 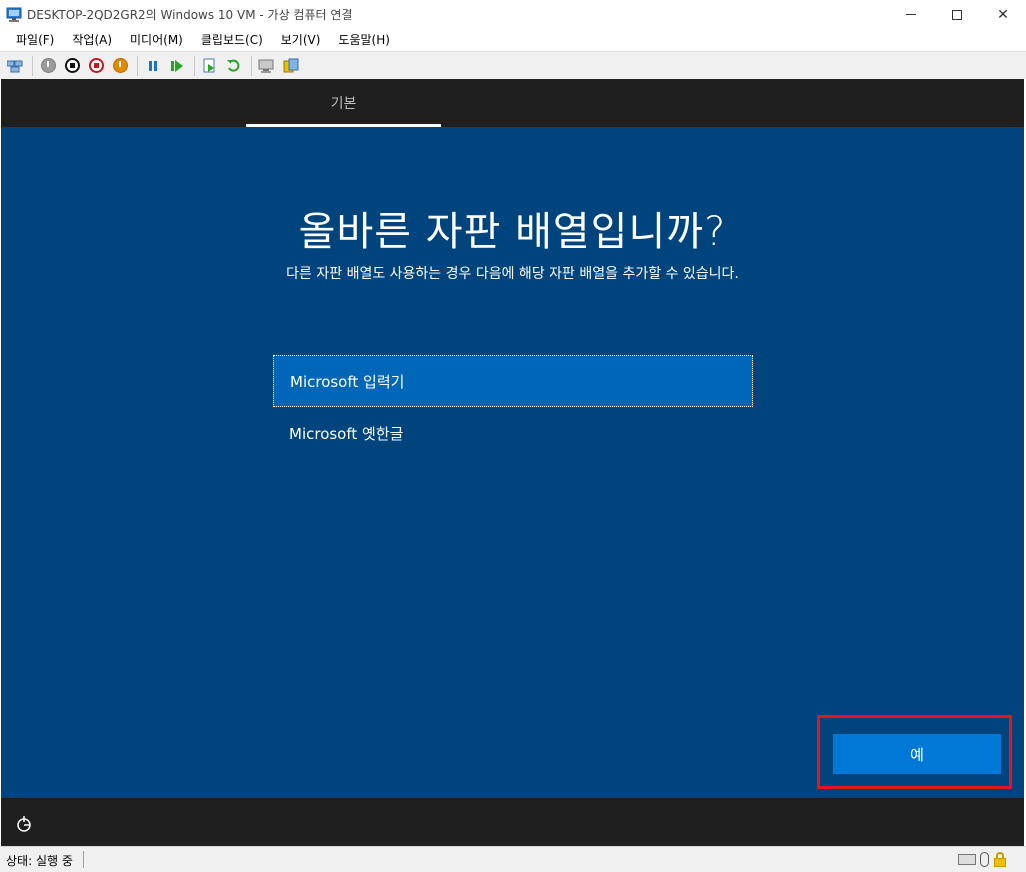 I want to click on yes-button: 예, so click(x=917, y=754).